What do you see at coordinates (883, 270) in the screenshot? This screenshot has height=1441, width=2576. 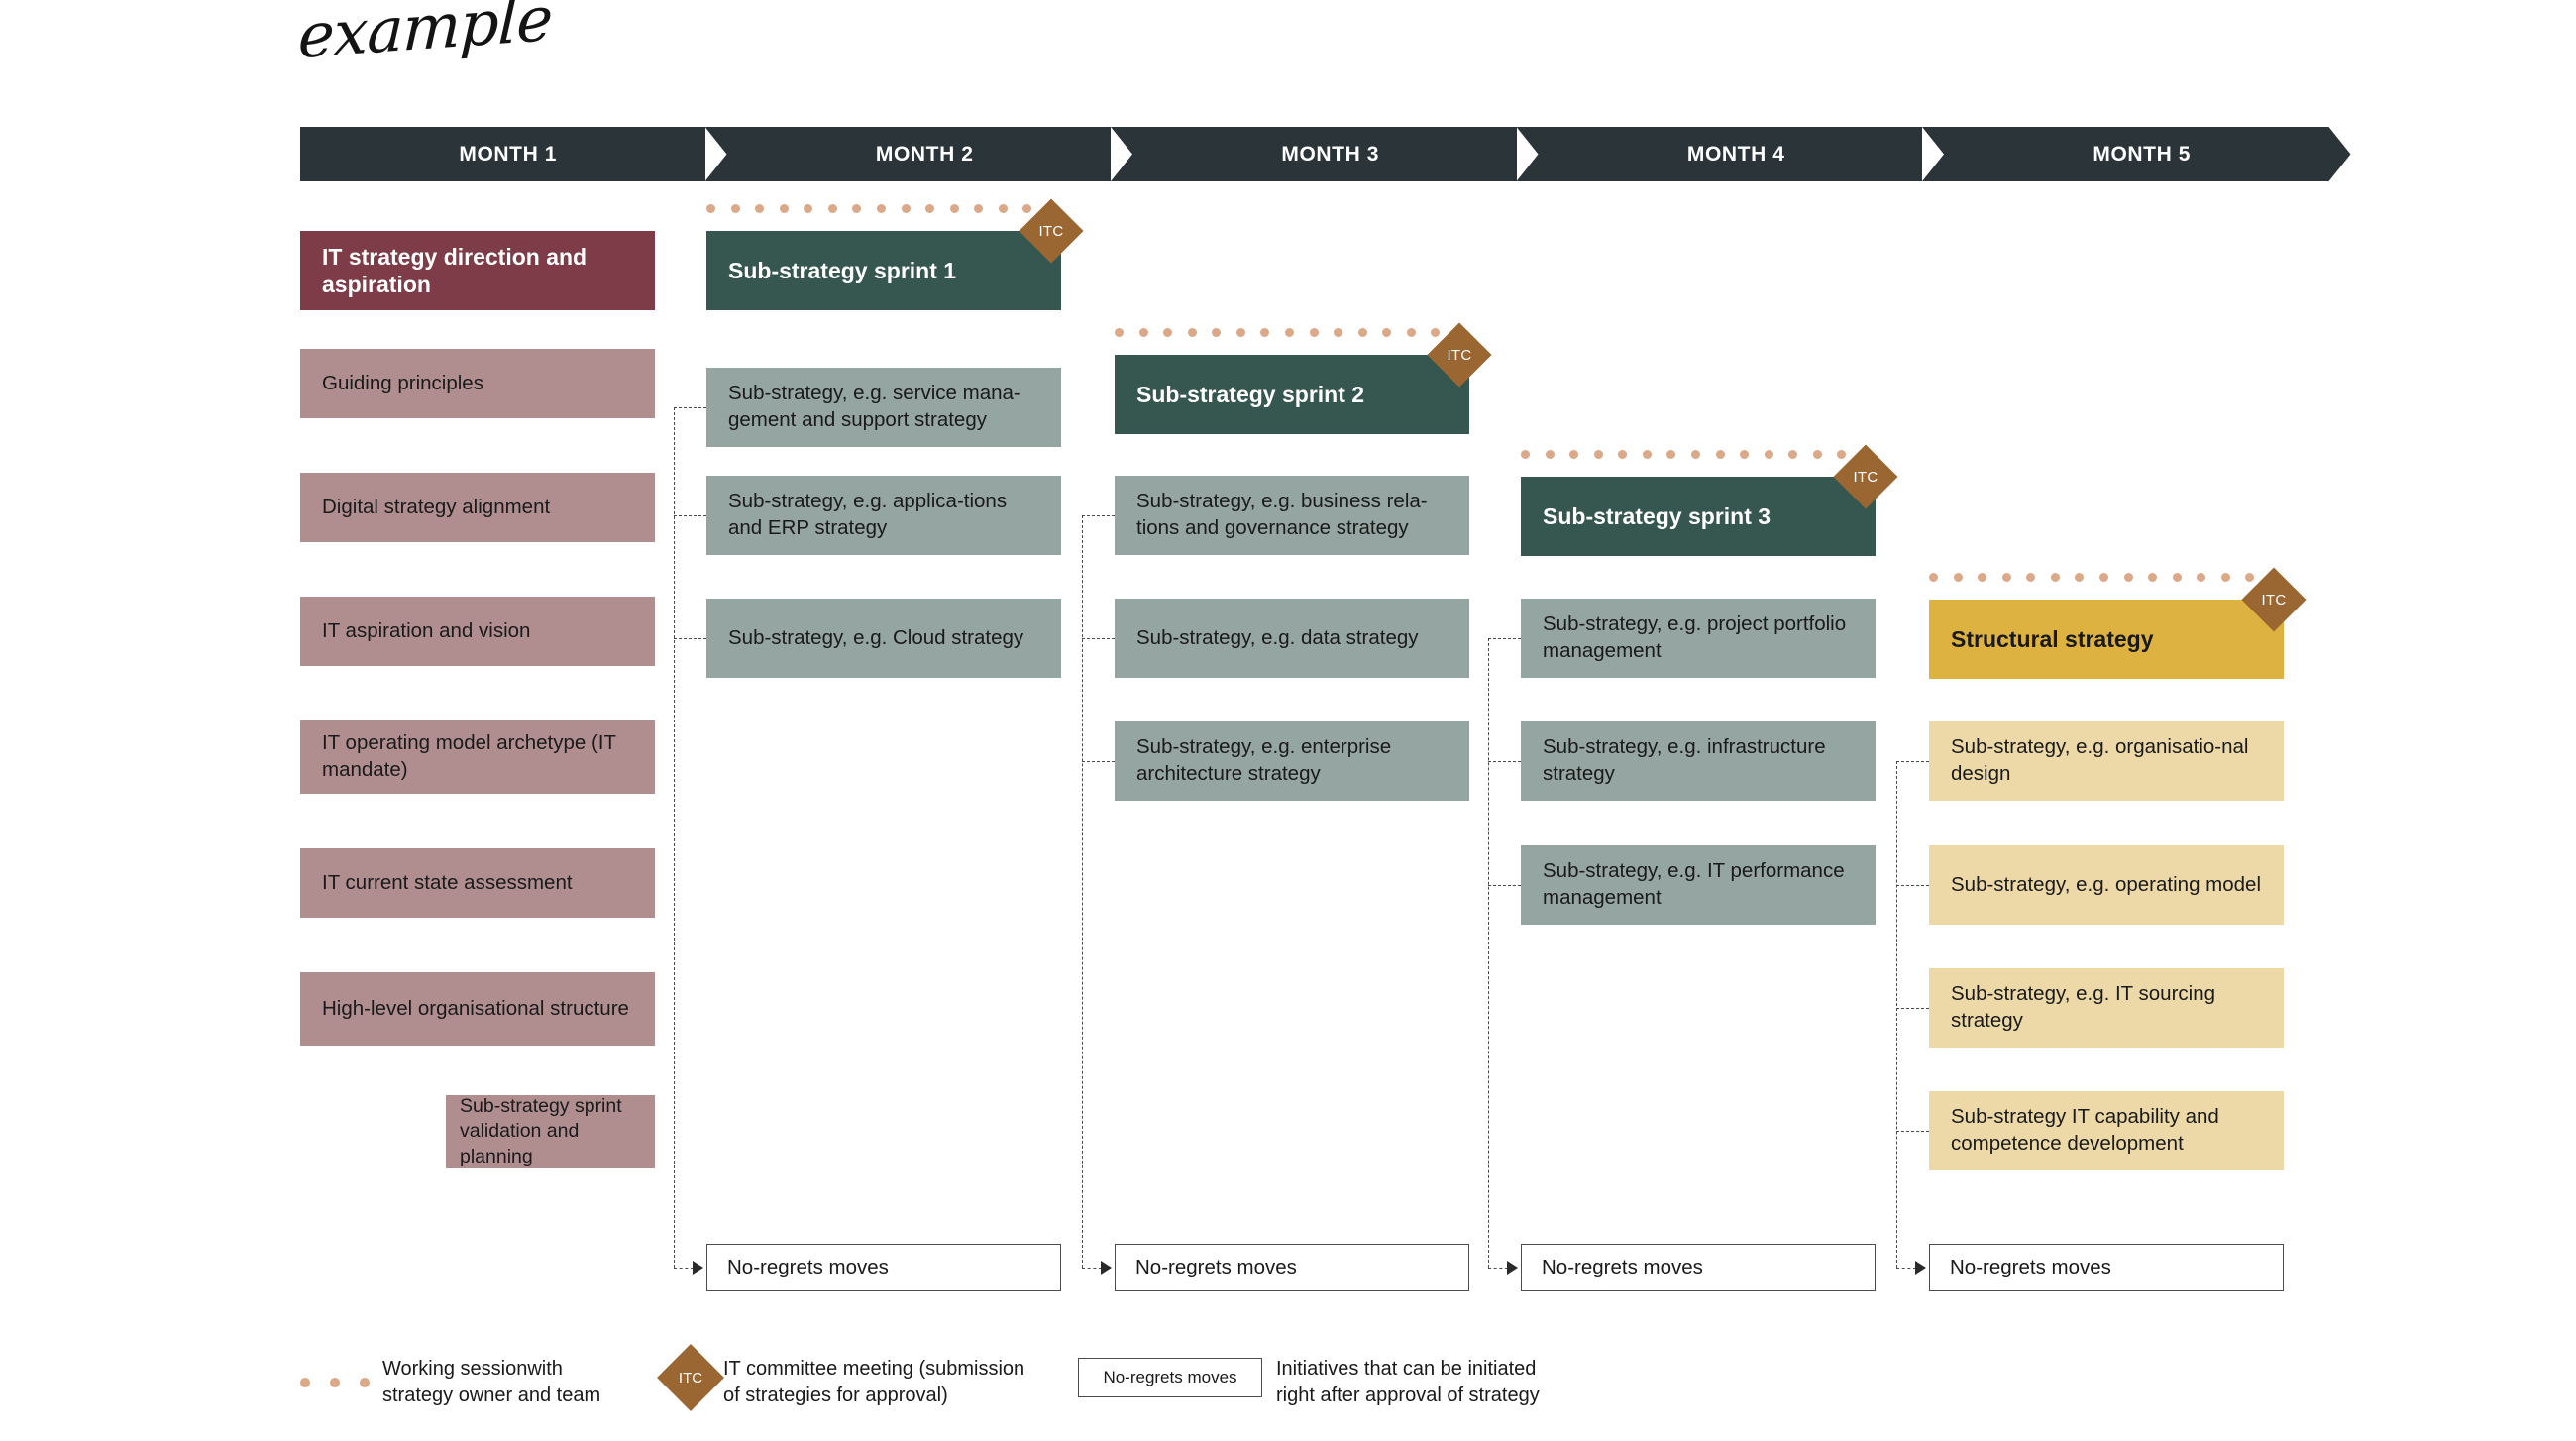 I see `column-header-month2: Sub-strategy sprint 1` at bounding box center [883, 270].